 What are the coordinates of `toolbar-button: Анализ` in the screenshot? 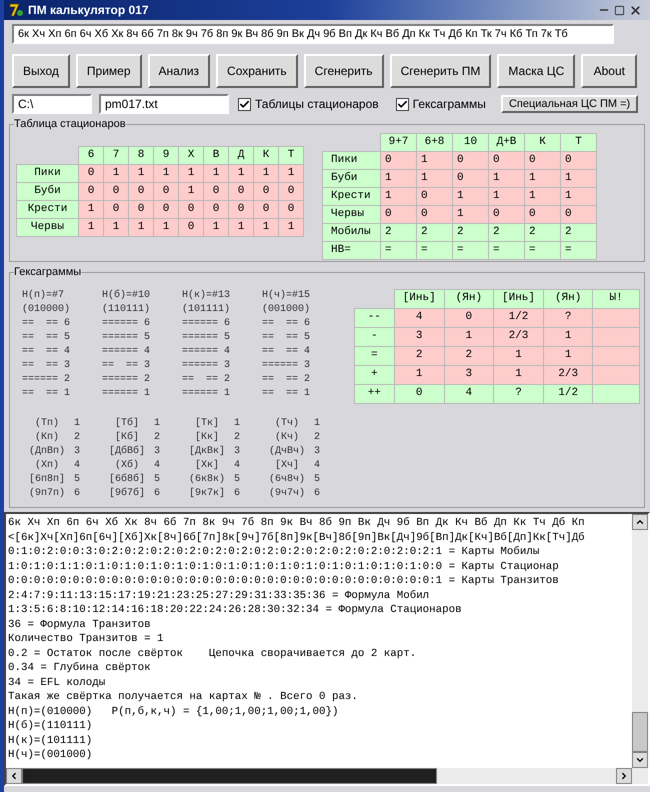 It's located at (179, 71).